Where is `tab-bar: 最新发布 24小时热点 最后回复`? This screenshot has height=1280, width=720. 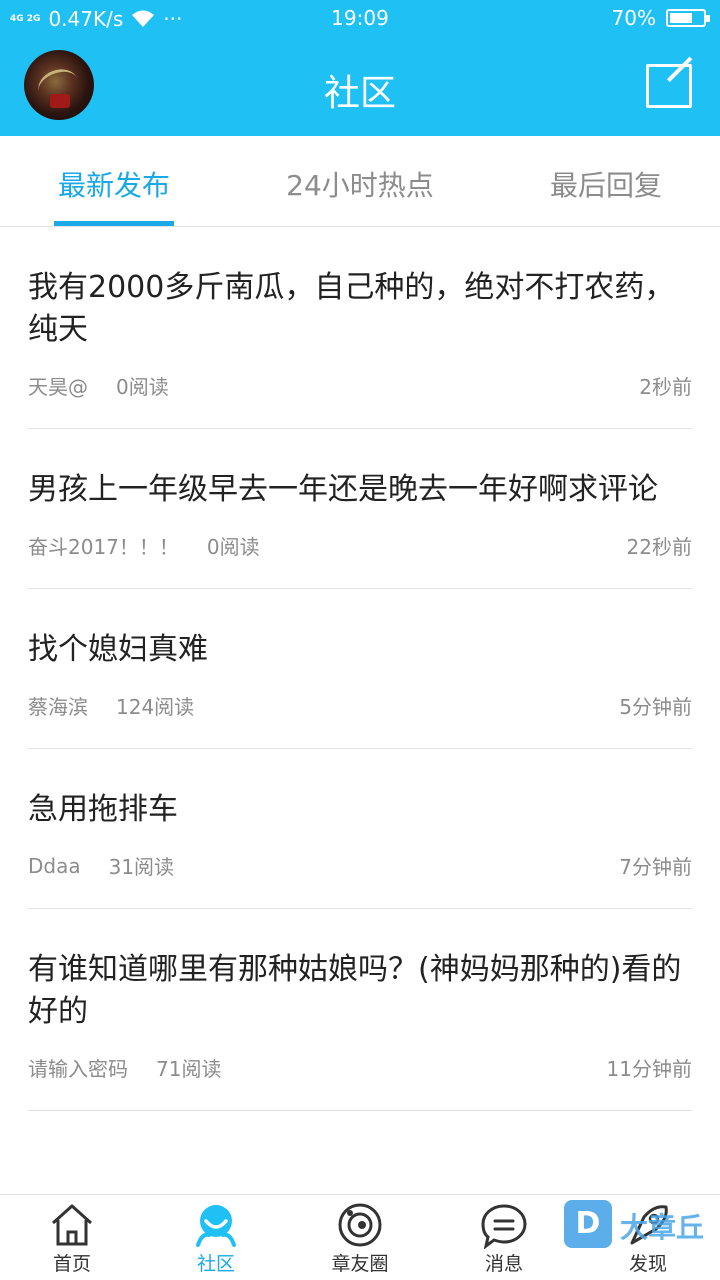 tab-bar: 最新发布 24小时热点 最后回复 is located at coordinates (360, 181).